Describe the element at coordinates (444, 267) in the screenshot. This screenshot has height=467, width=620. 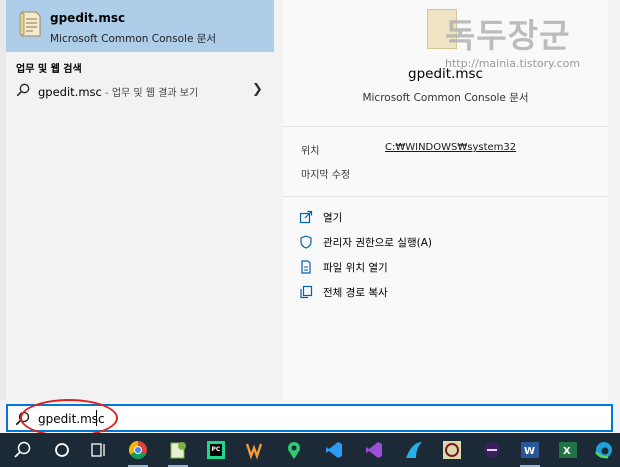
I see `action-open-location: 파일 위치 열기` at that location.